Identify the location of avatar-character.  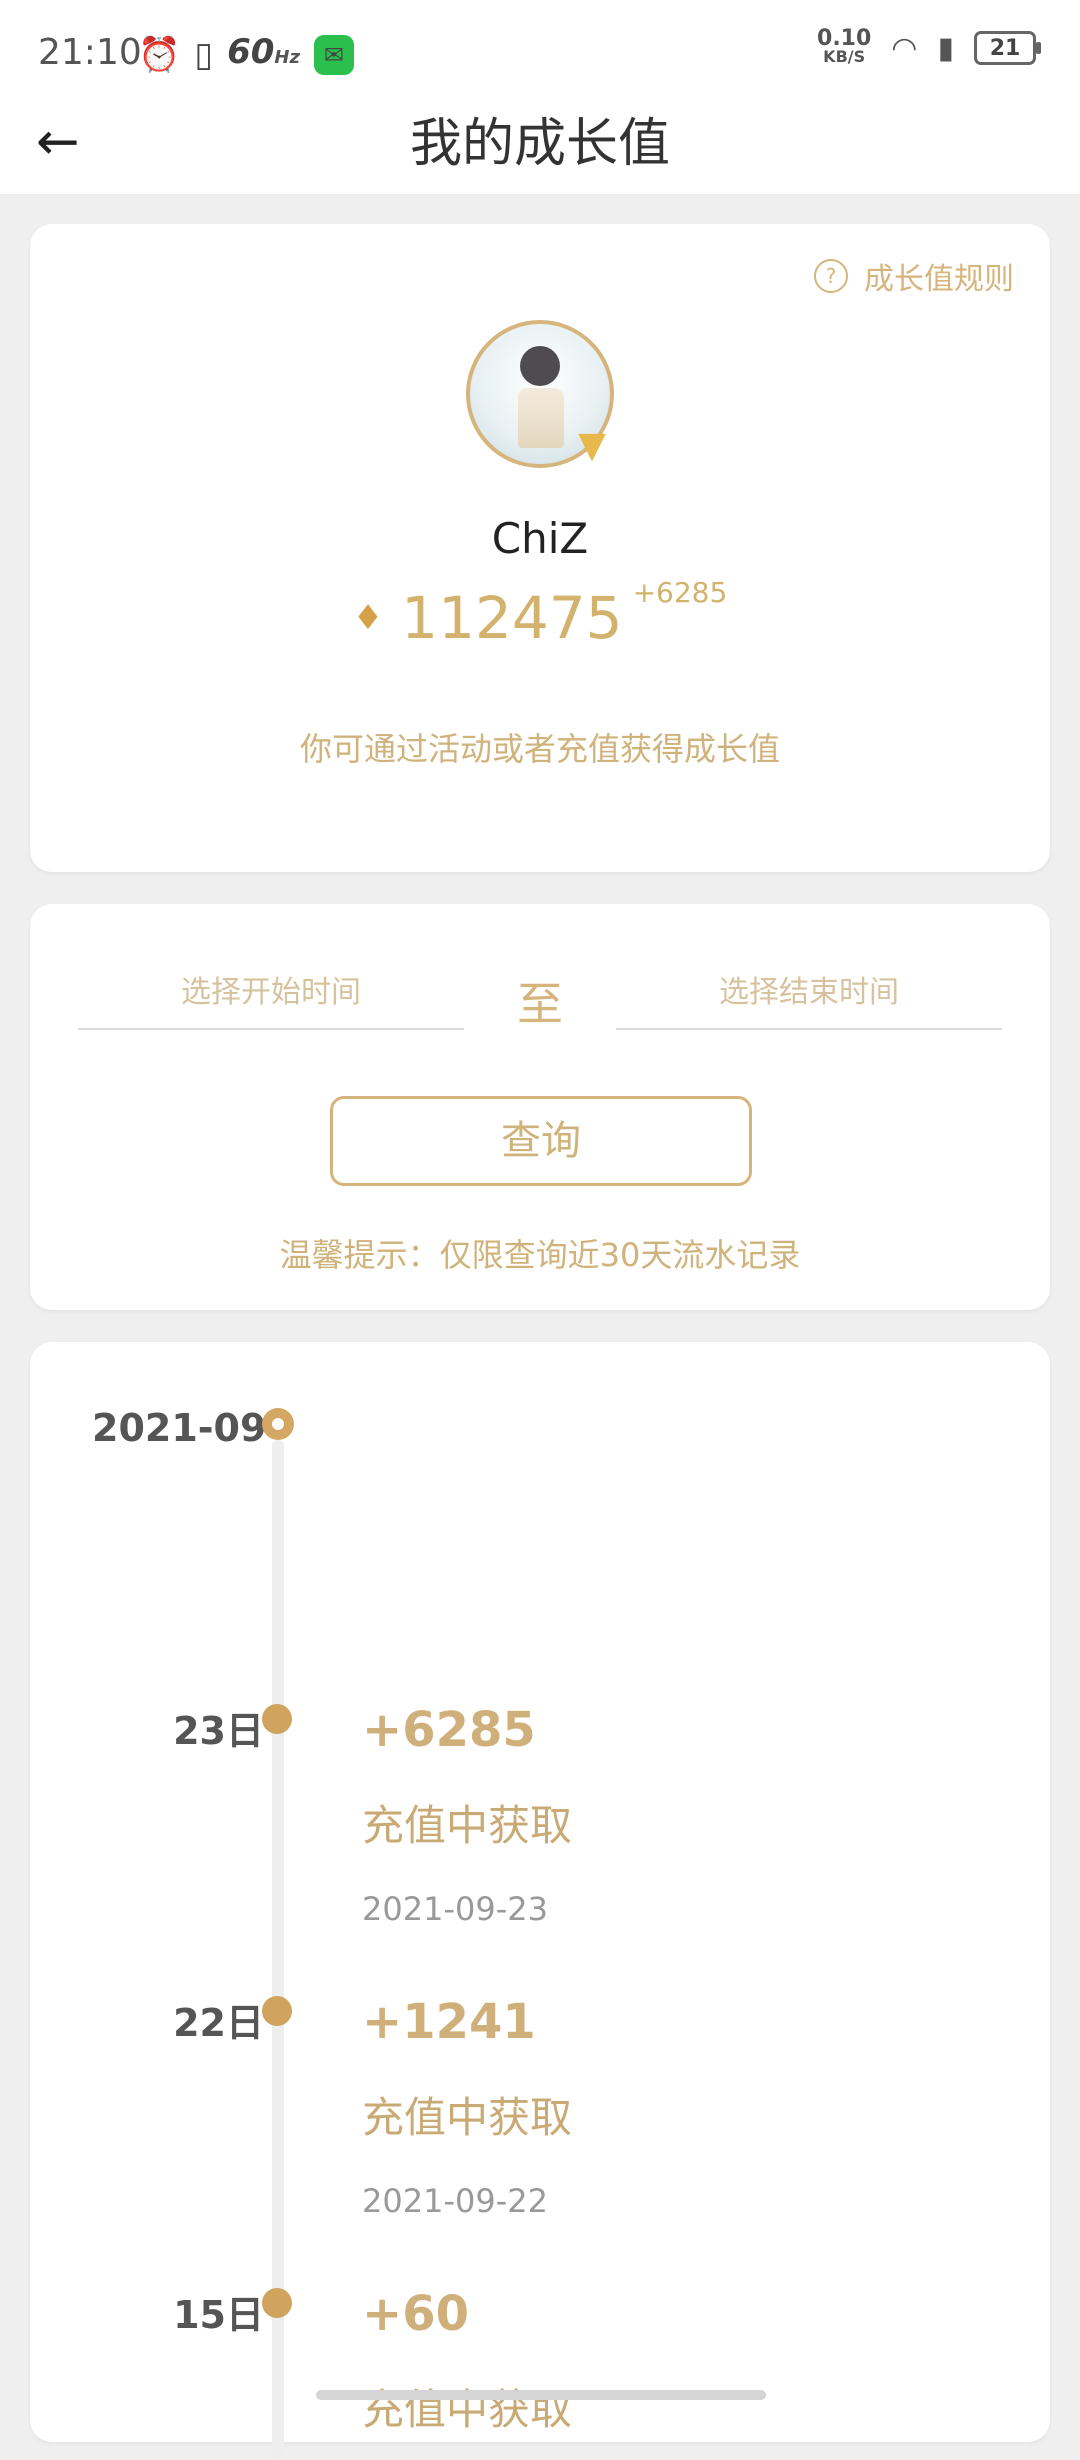
(541, 397).